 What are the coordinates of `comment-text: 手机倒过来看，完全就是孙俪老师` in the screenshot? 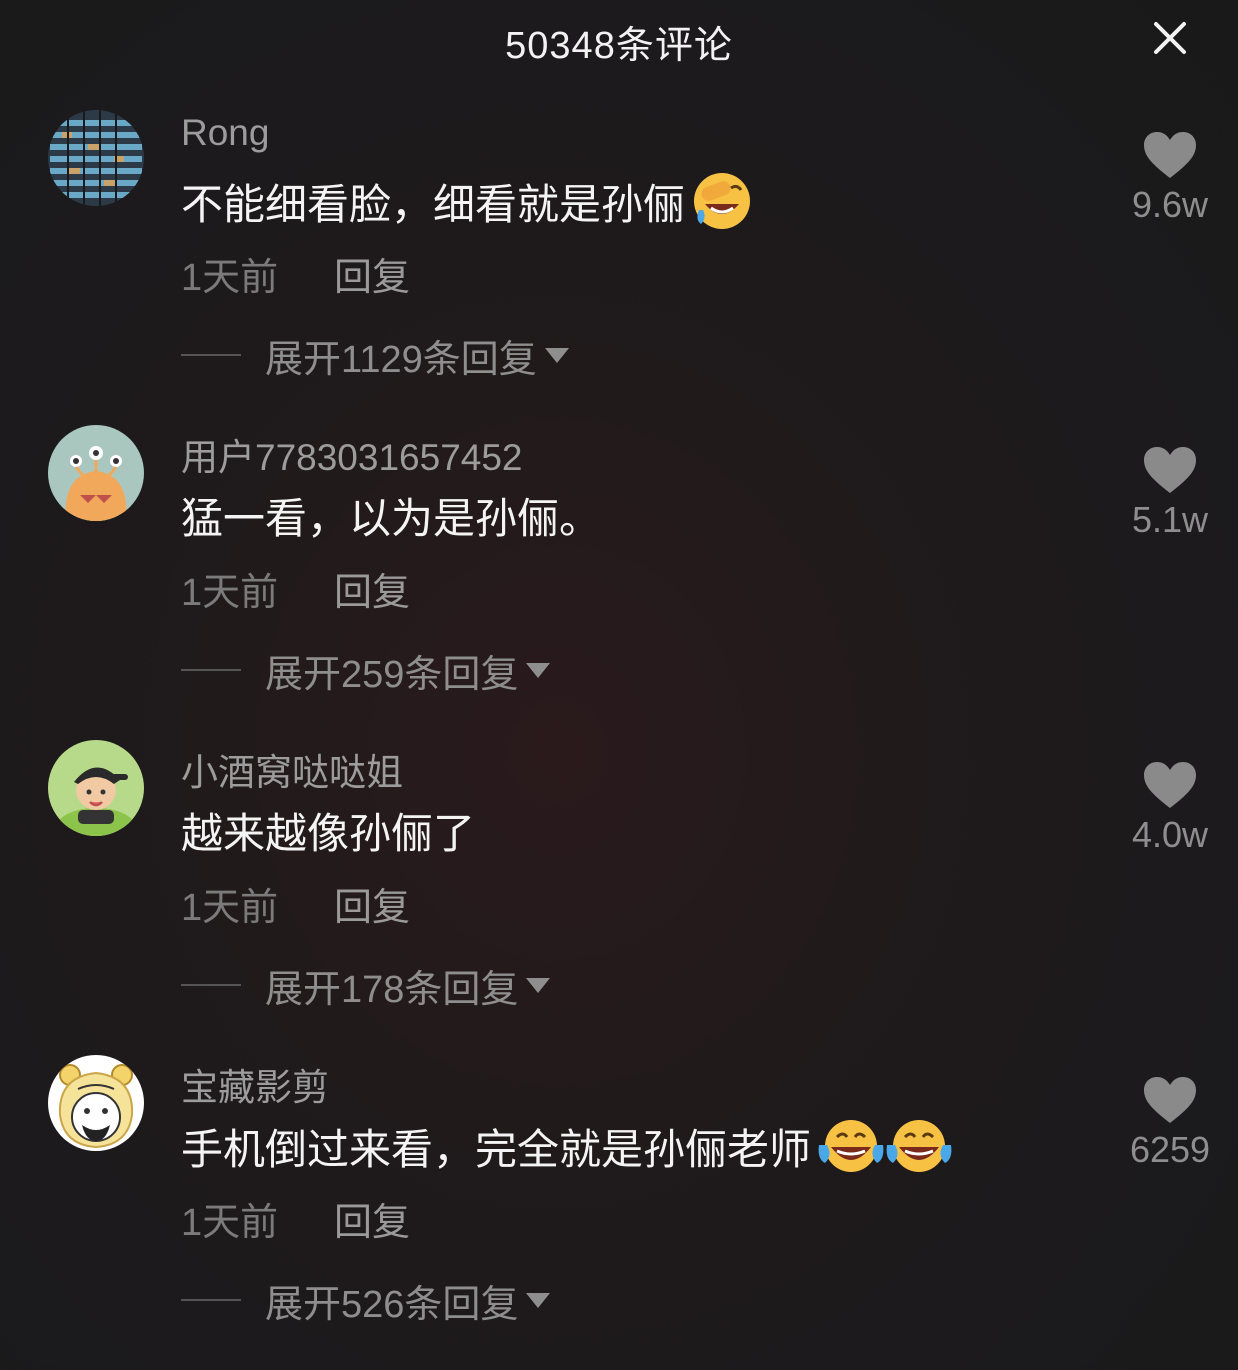 It's located at (566, 1146).